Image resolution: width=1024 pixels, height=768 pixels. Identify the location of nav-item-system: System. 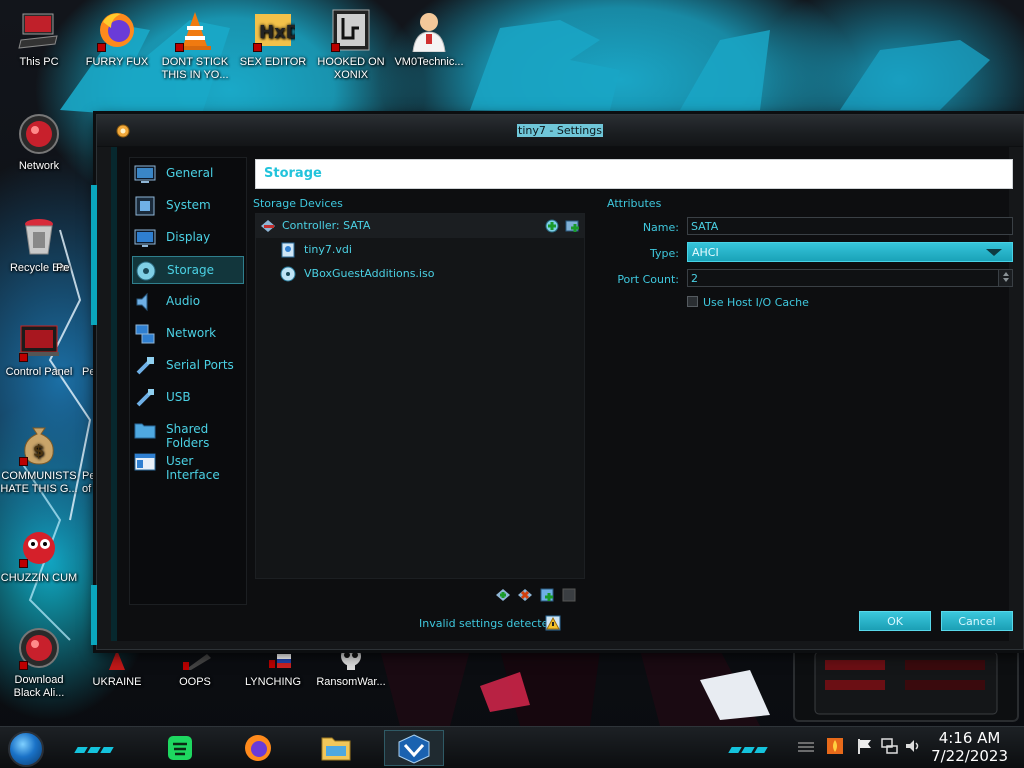
(188, 206).